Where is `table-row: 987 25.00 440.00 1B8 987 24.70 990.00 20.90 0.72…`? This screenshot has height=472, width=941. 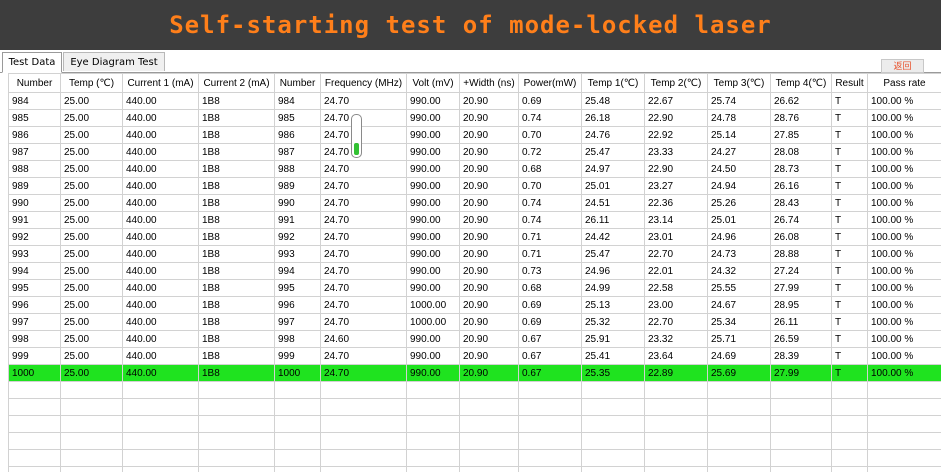
table-row: 987 25.00 440.00 1B8 987 24.70 990.00 20.90 0.72… is located at coordinates (474, 152).